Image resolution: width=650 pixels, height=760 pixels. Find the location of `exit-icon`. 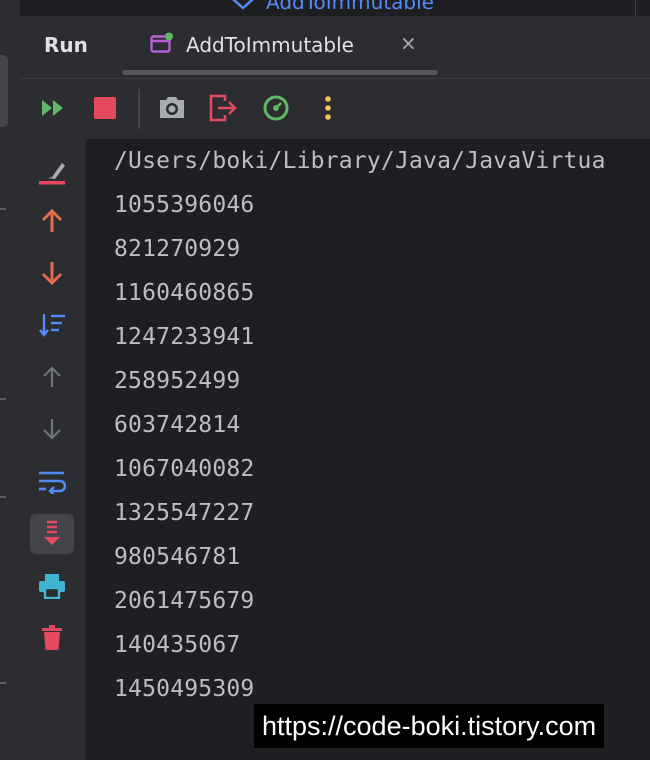

exit-icon is located at coordinates (224, 108).